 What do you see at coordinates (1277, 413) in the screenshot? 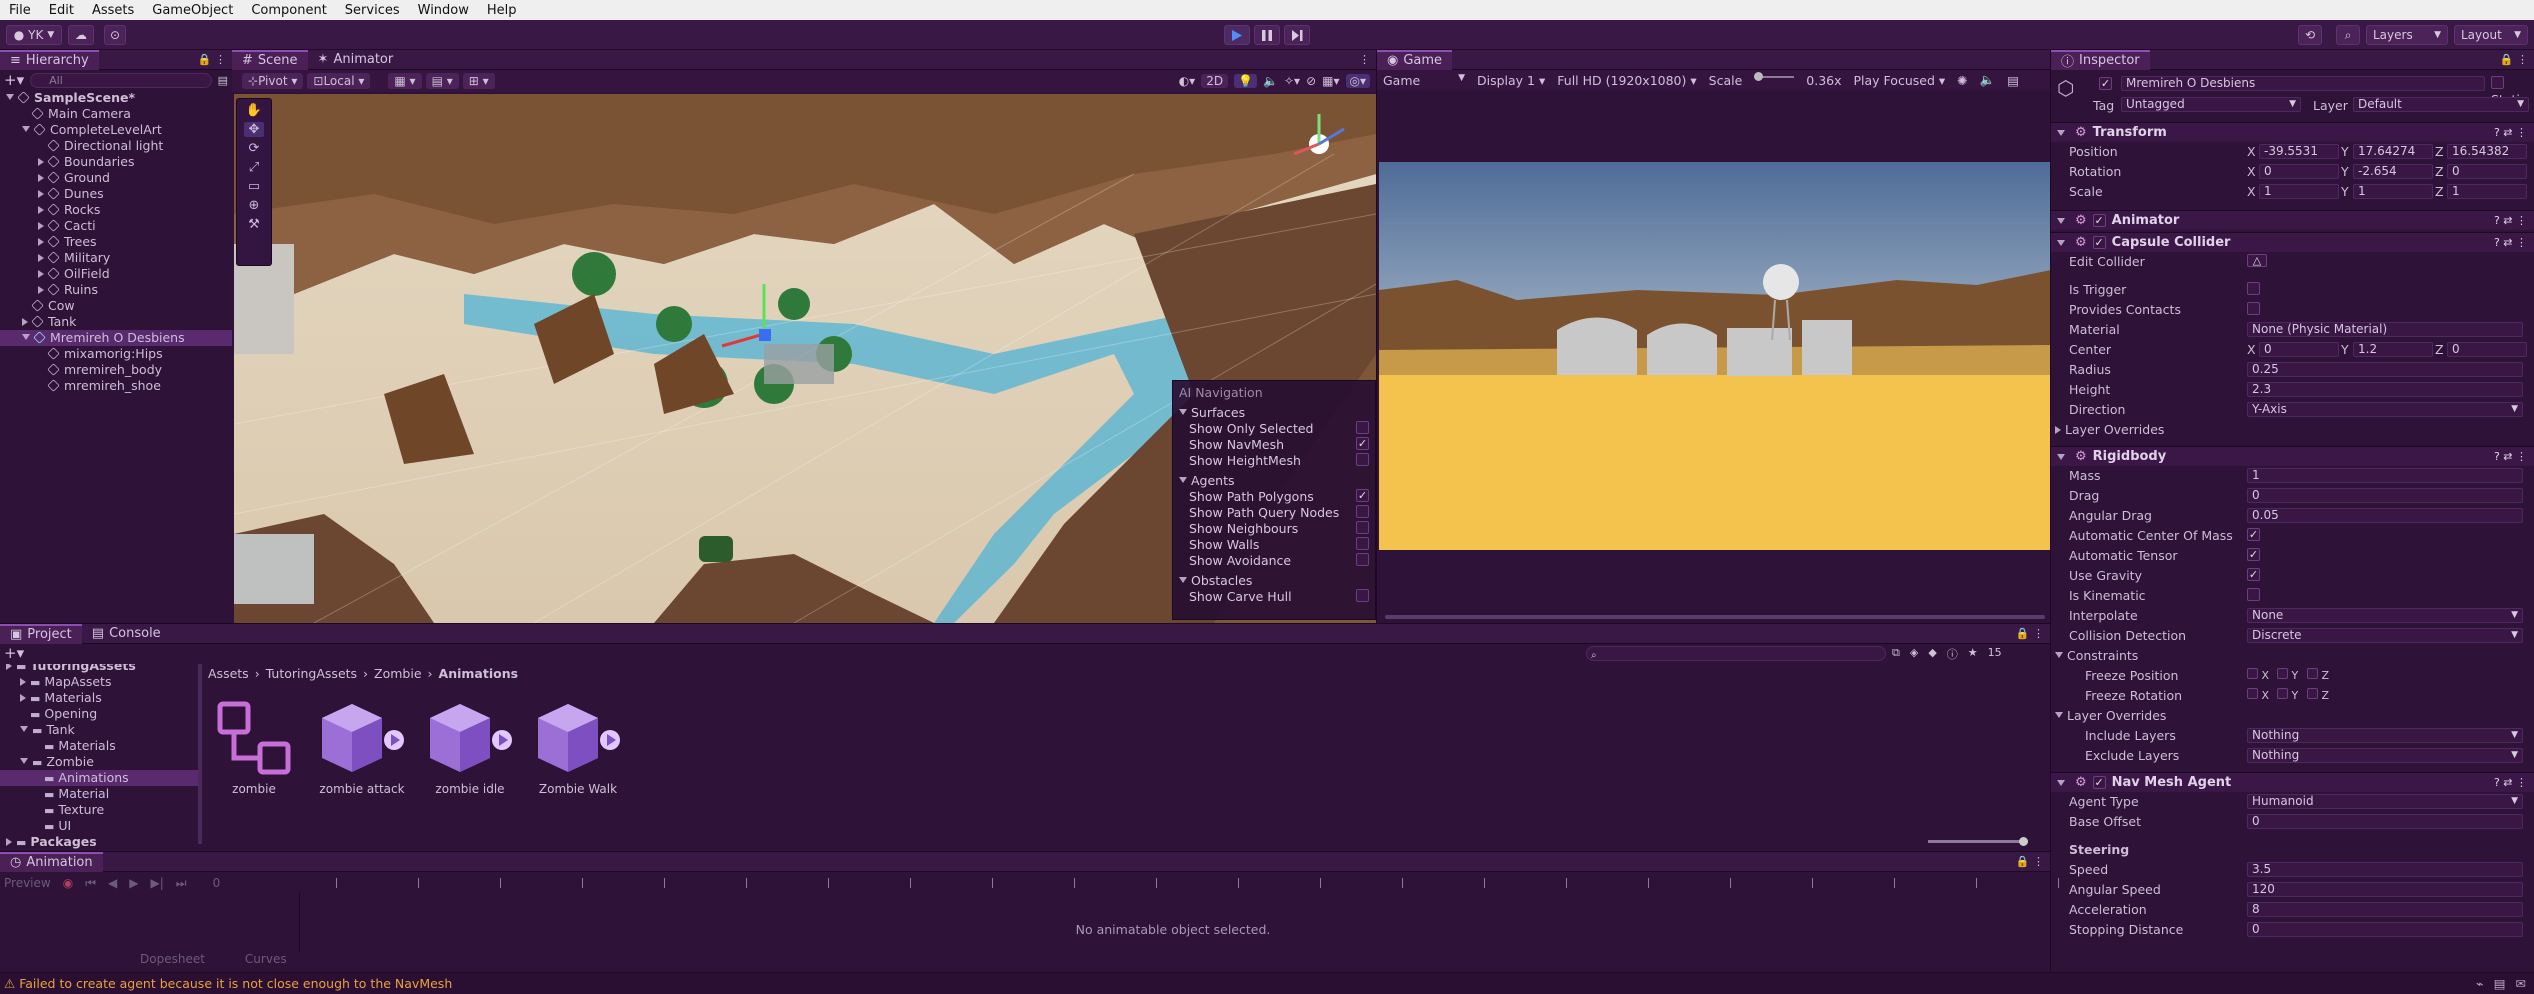
I see `nav-section-header: Surfaces` at bounding box center [1277, 413].